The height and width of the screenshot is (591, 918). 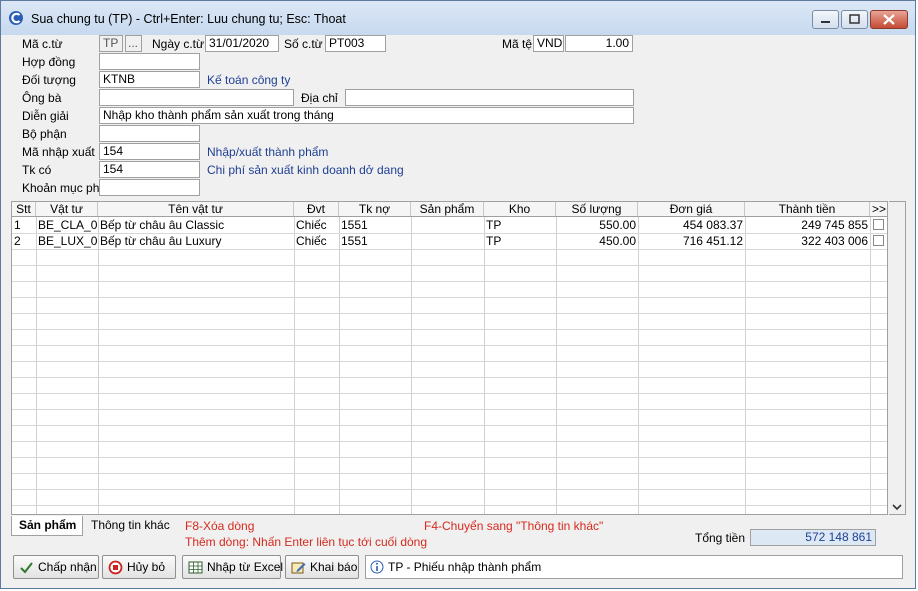 What do you see at coordinates (24, 209) in the screenshot?
I see `col-stt: Stt` at bounding box center [24, 209].